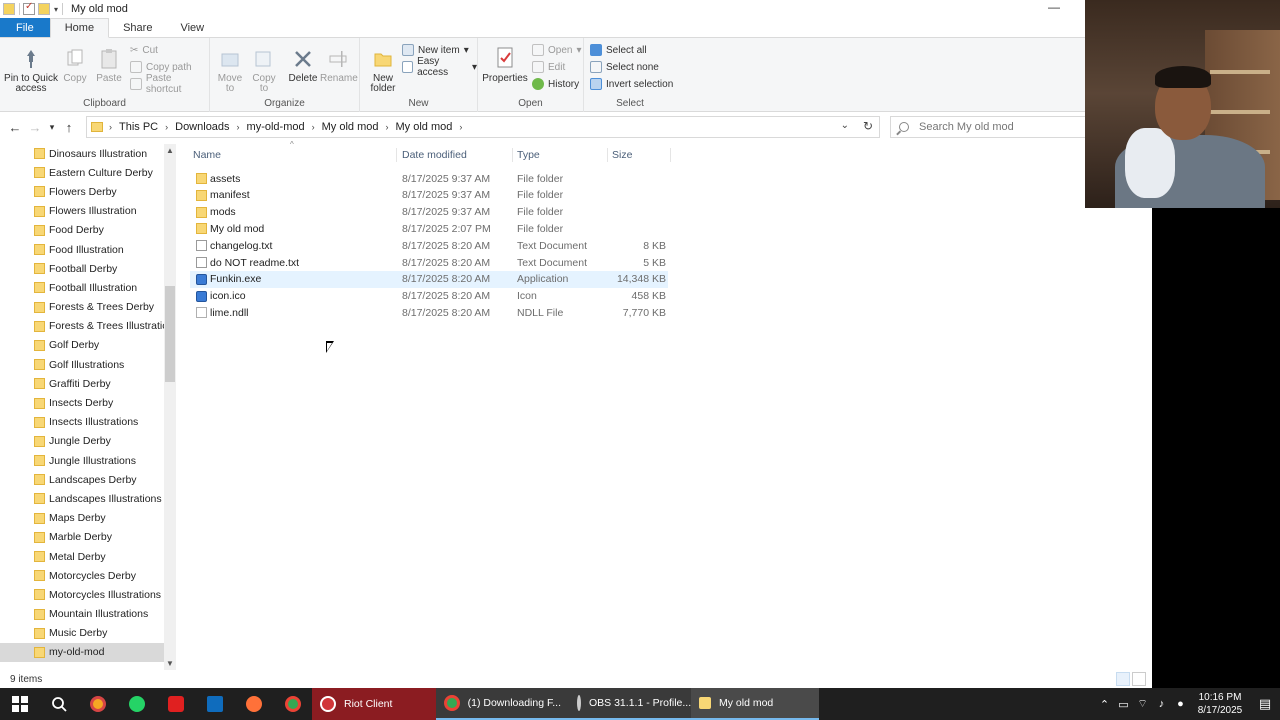 The width and height of the screenshot is (1280, 720). I want to click on nav-item: Mountain Illustrations, so click(88, 614).